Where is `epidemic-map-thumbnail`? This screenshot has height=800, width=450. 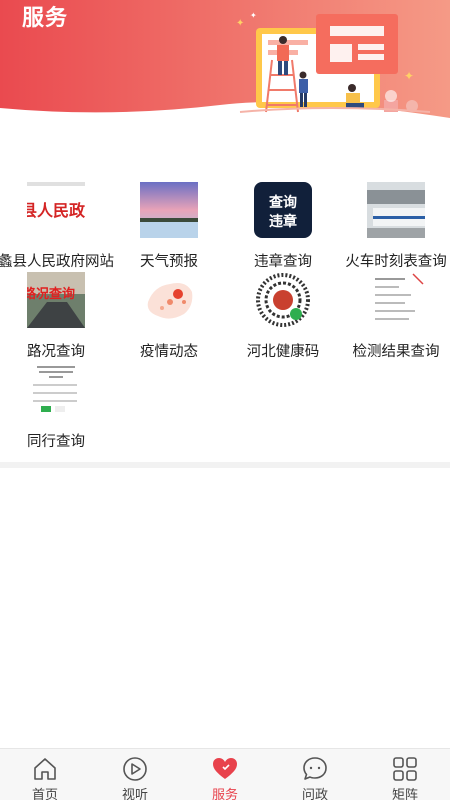 epidemic-map-thumbnail is located at coordinates (169, 300).